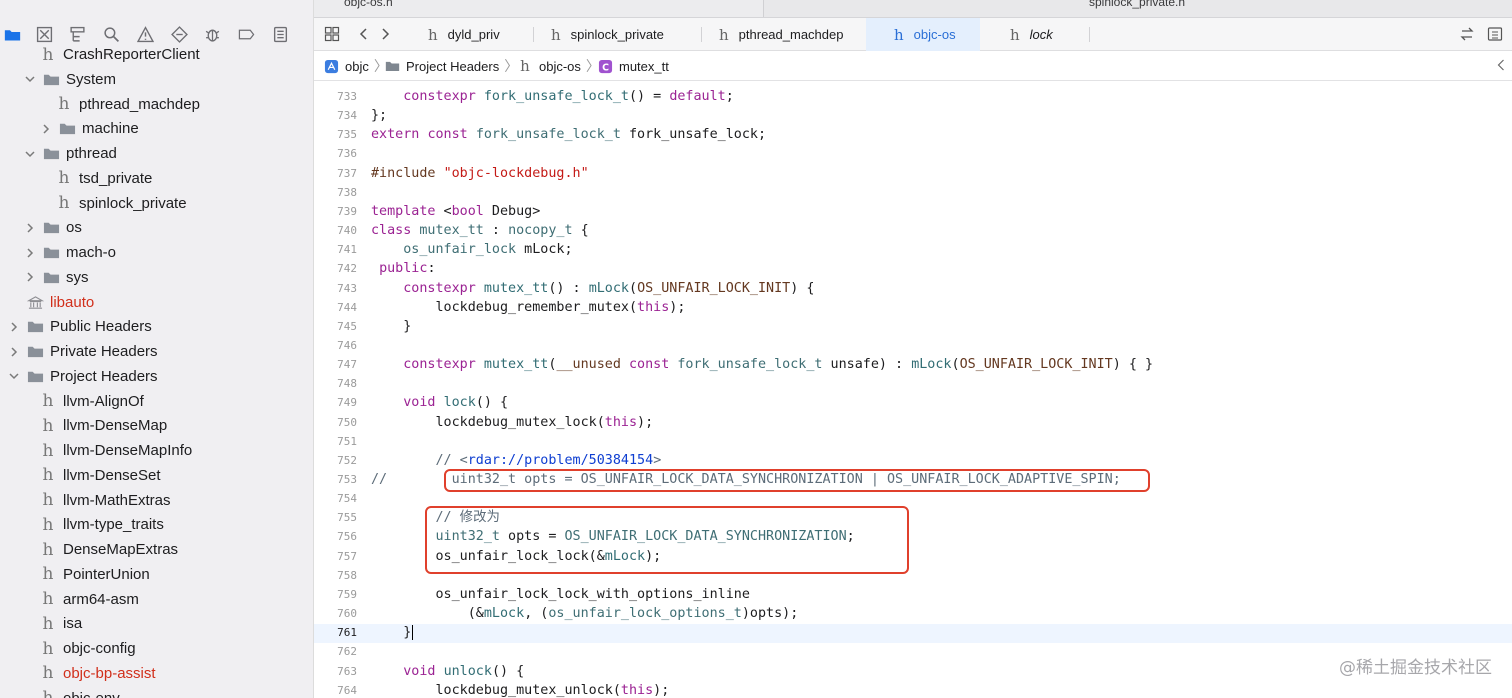 The width and height of the screenshot is (1512, 698). Describe the element at coordinates (471, 249) in the screenshot. I see `code-line: os_unfair_lock mLock;` at that location.